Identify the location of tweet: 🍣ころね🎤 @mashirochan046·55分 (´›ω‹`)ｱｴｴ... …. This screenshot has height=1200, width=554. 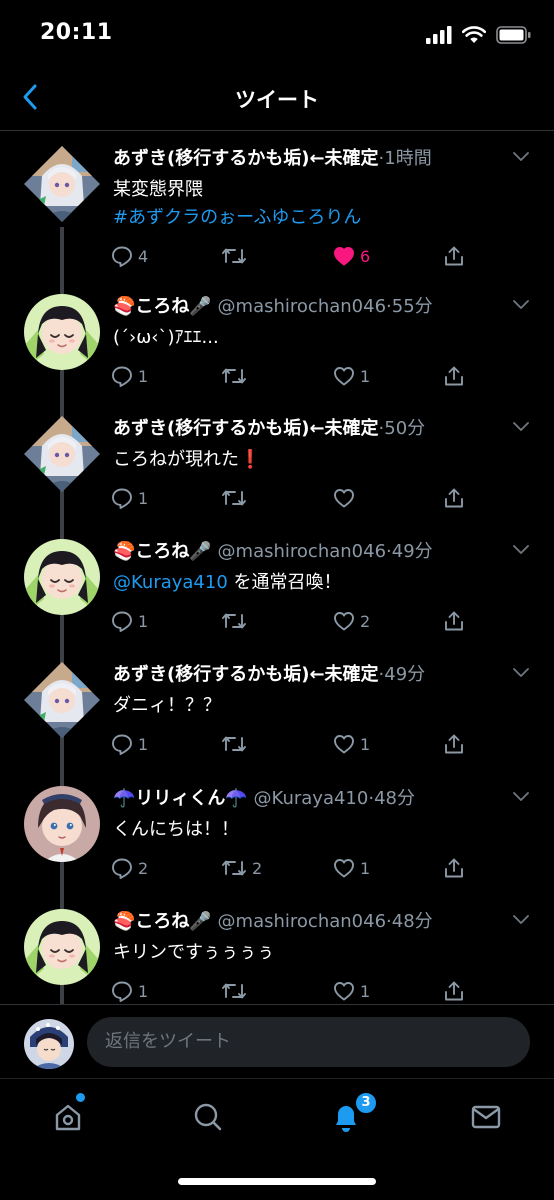
(277, 341).